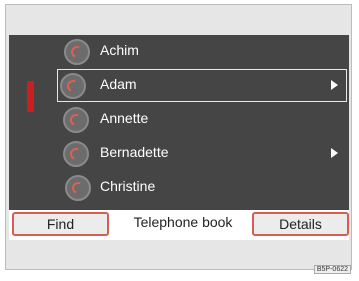 The height and width of the screenshot is (281, 359). I want to click on contact-row: Christine, so click(179, 188).